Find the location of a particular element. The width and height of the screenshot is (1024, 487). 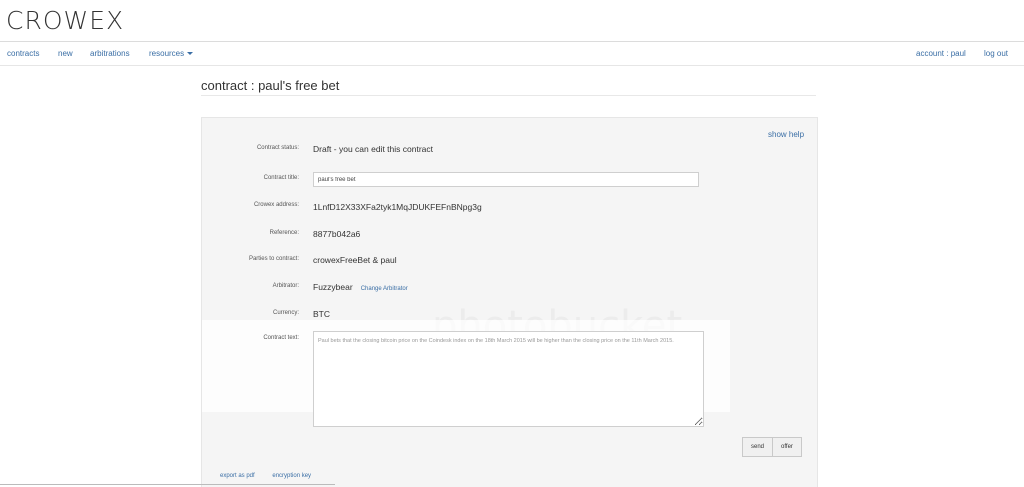

nav-account: account : paul is located at coordinates (941, 53).